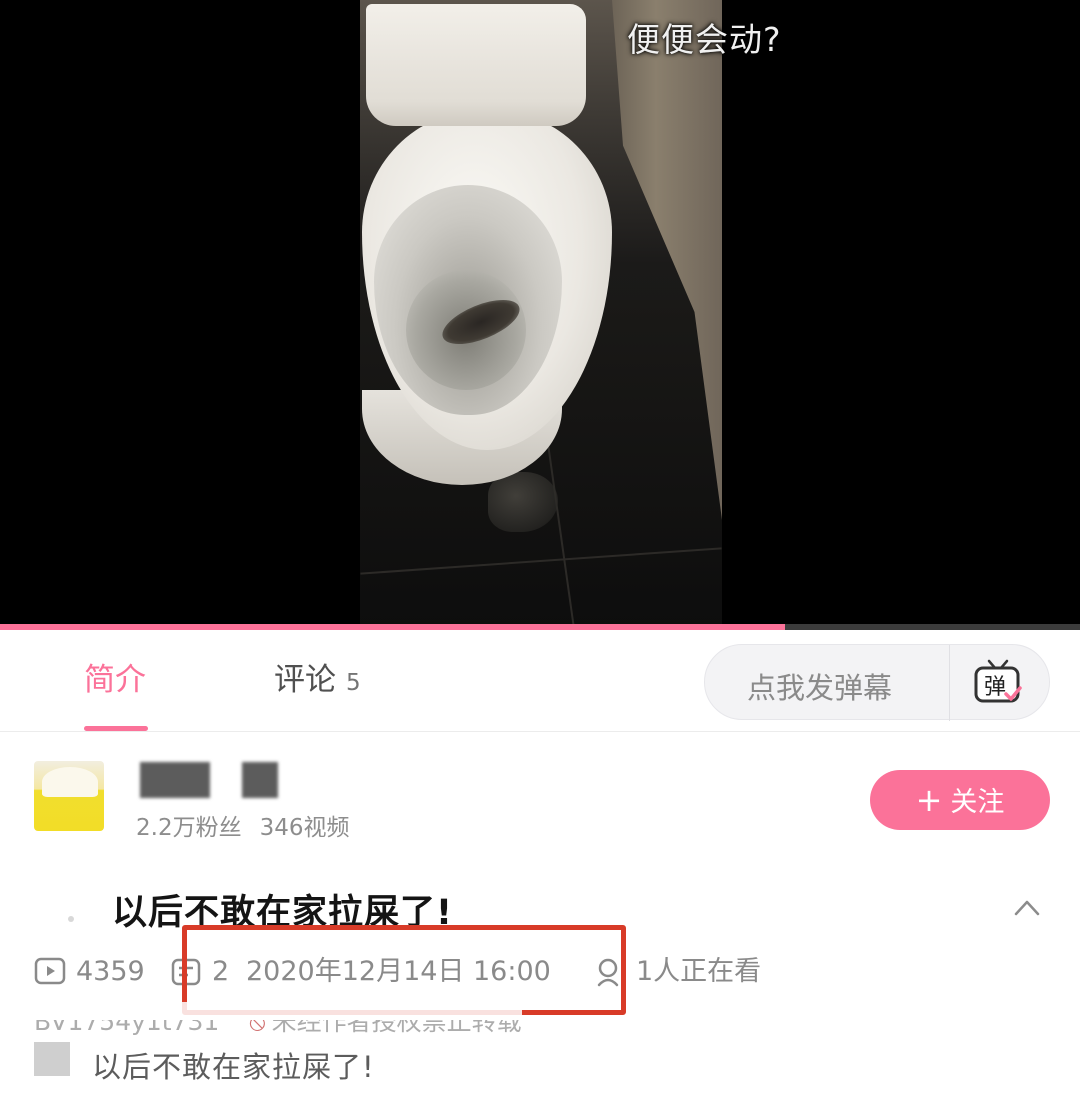 The height and width of the screenshot is (1110, 1080). I want to click on uploader-video-count: 346视频, so click(304, 828).